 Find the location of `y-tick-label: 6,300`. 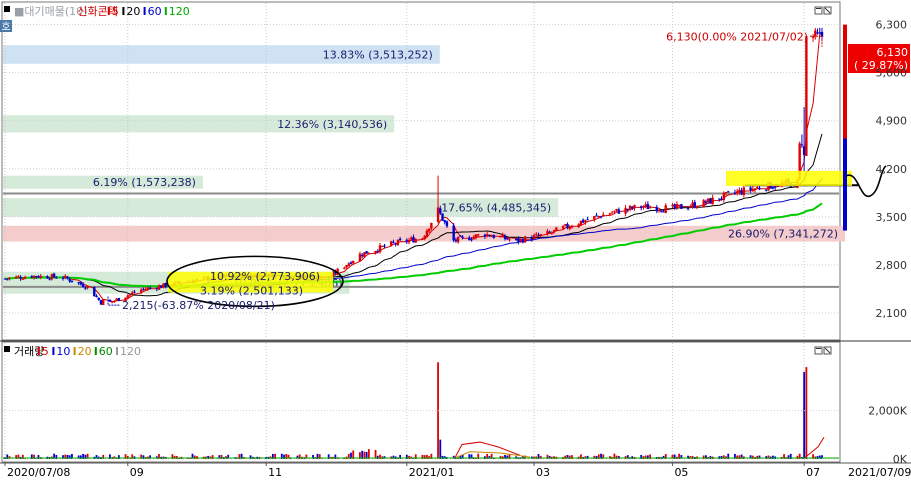

y-tick-label: 6,300 is located at coordinates (892, 25).